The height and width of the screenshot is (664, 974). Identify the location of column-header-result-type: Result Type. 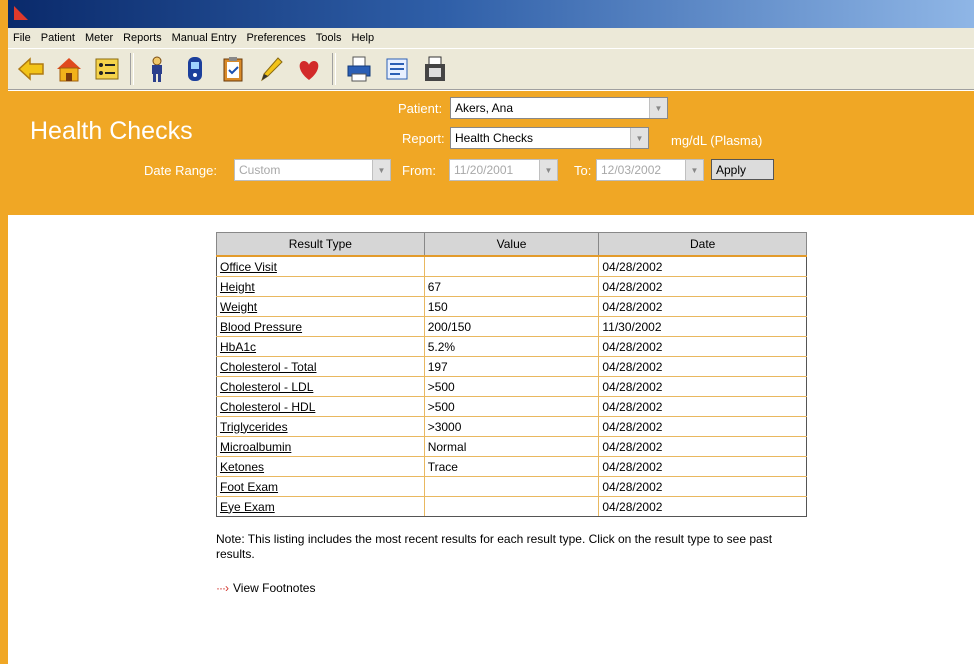
(320, 244).